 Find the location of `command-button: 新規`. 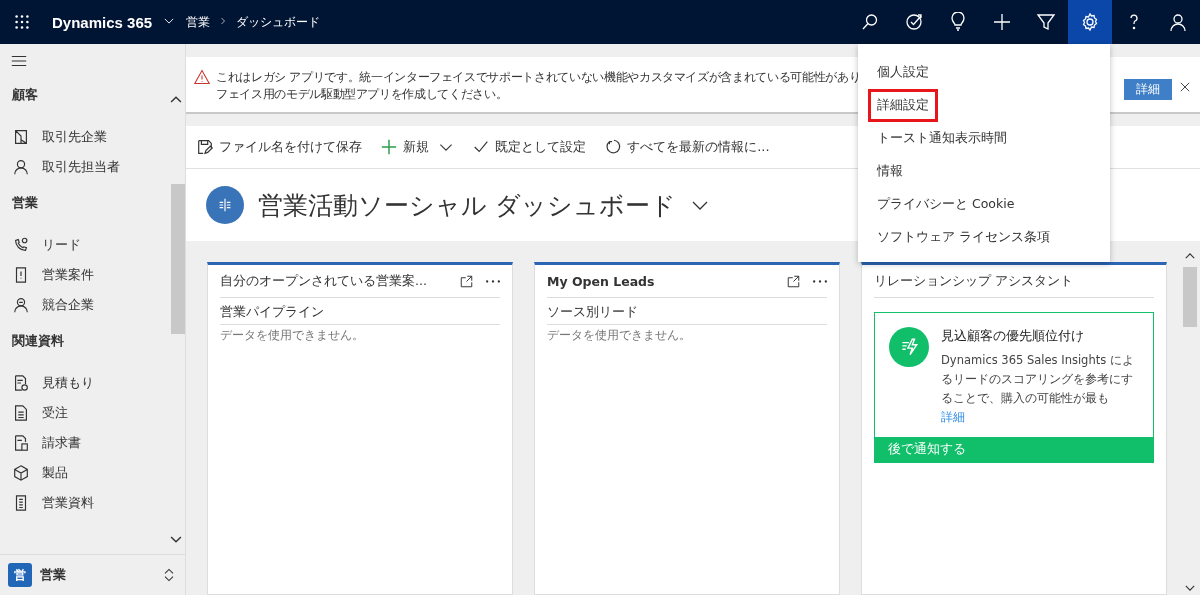

command-button: 新規 is located at coordinates (417, 147).